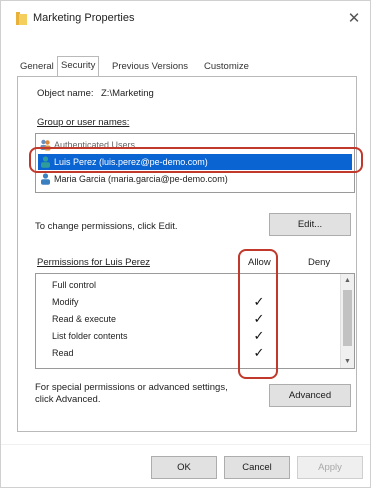 The image size is (371, 488). I want to click on permission-name: List folder contents, so click(90, 336).